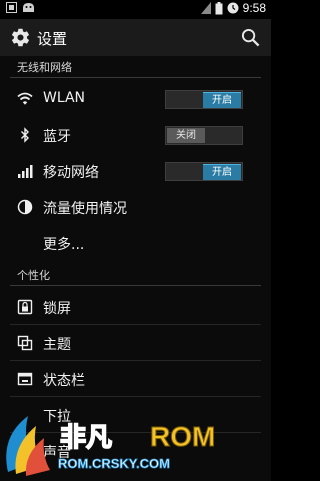 The image size is (320, 481). Describe the element at coordinates (25, 135) in the screenshot. I see `bluetooth-icon` at that location.